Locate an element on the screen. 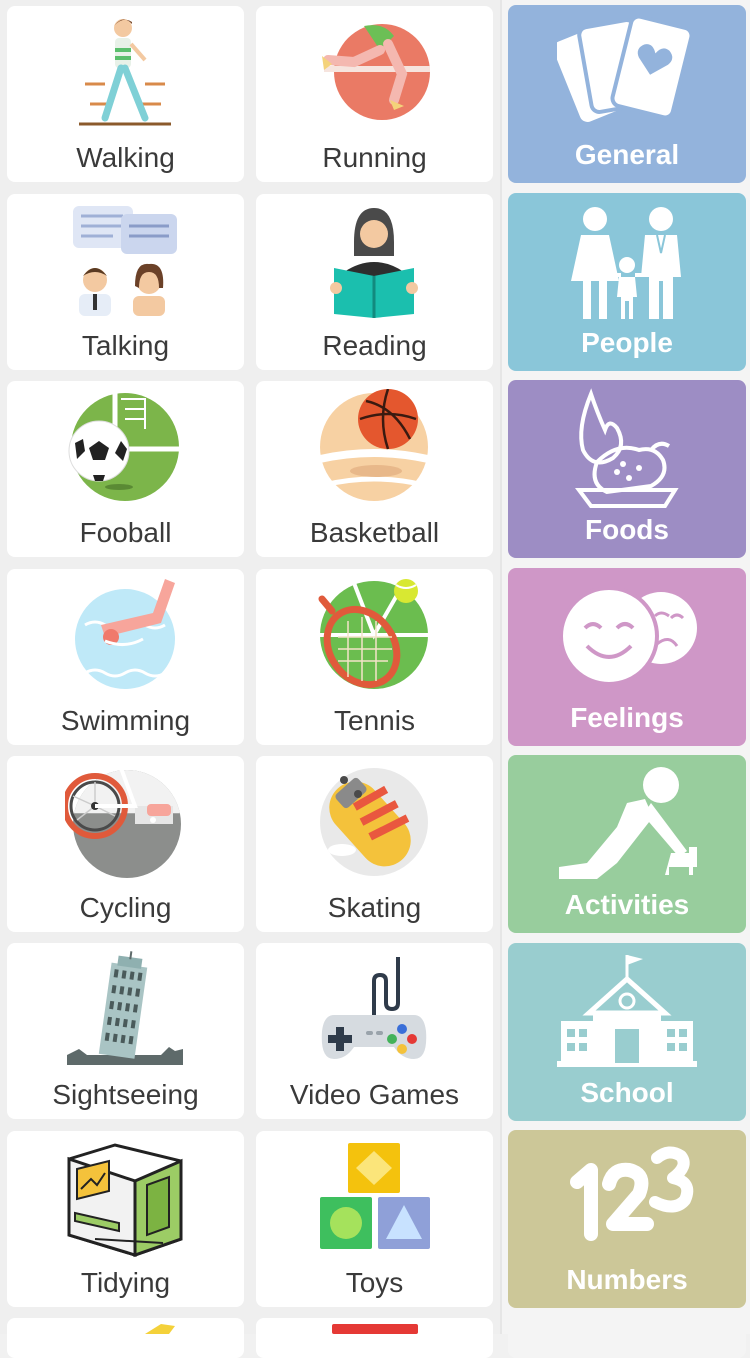  family-icon is located at coordinates (626, 263).